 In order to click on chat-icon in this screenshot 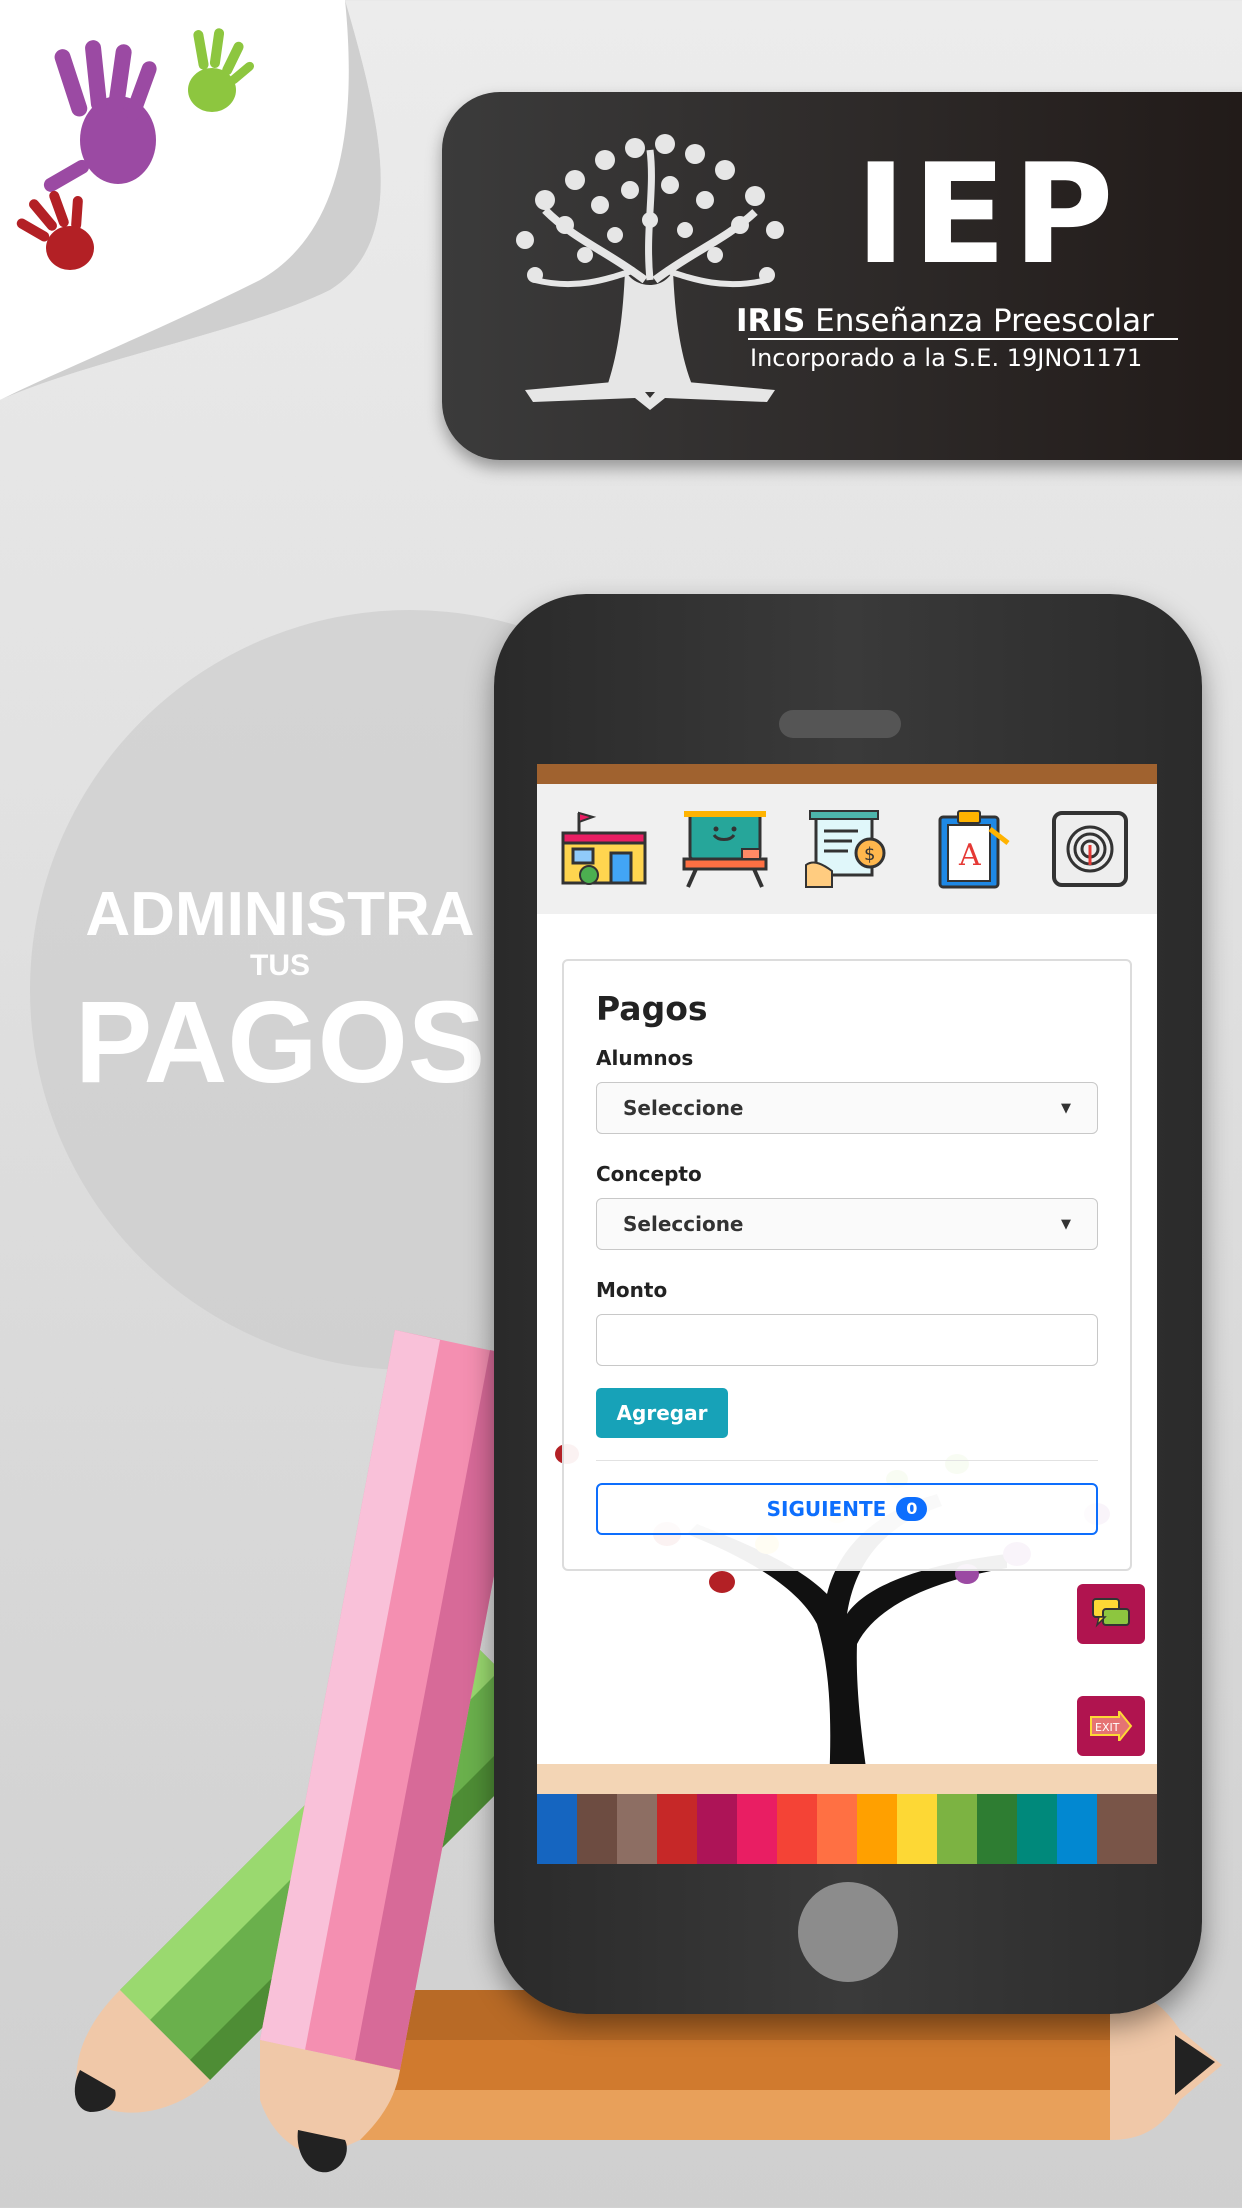, I will do `click(1111, 1613)`.